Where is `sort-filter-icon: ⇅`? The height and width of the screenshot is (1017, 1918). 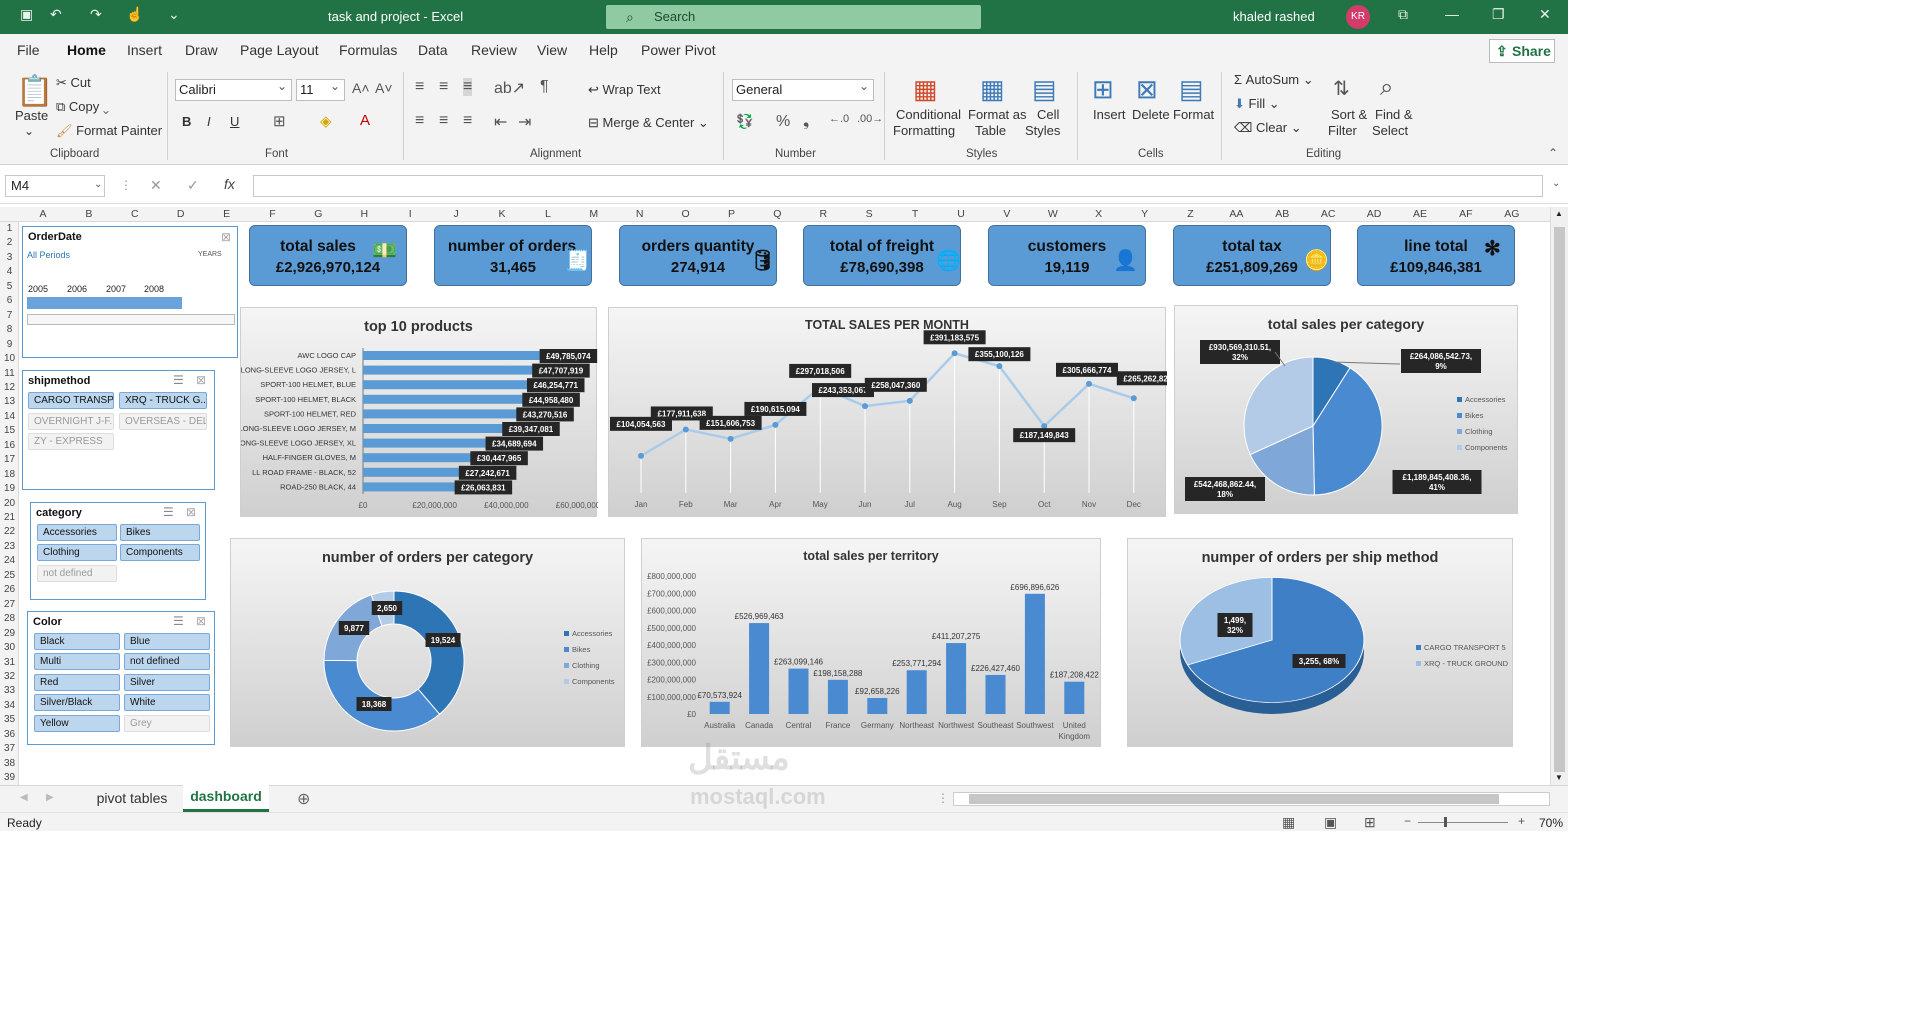
sort-filter-icon: ⇅ is located at coordinates (1341, 88).